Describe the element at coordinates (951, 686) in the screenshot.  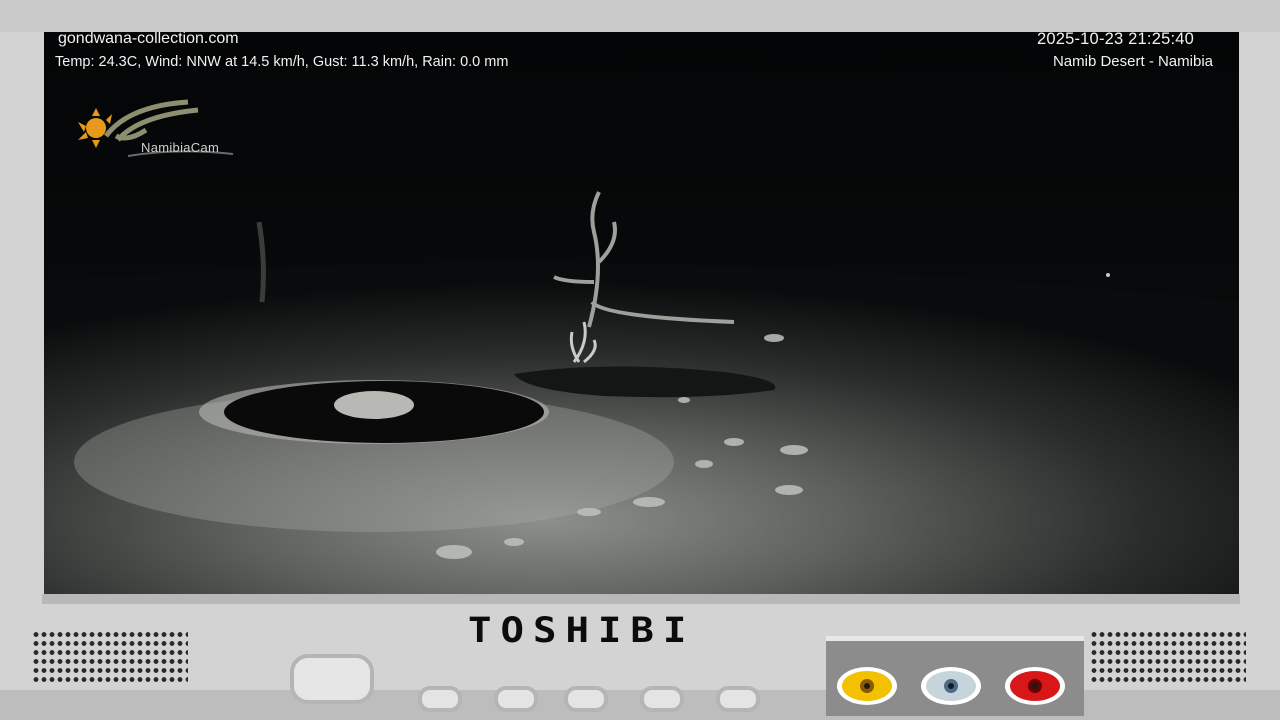
I see `white-audio-jack-icon` at that location.